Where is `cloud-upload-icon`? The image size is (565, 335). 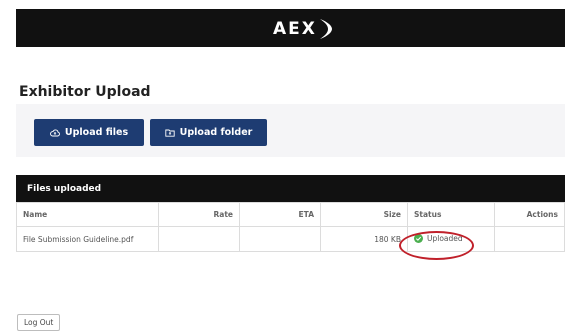
cloud-upload-icon is located at coordinates (54, 132).